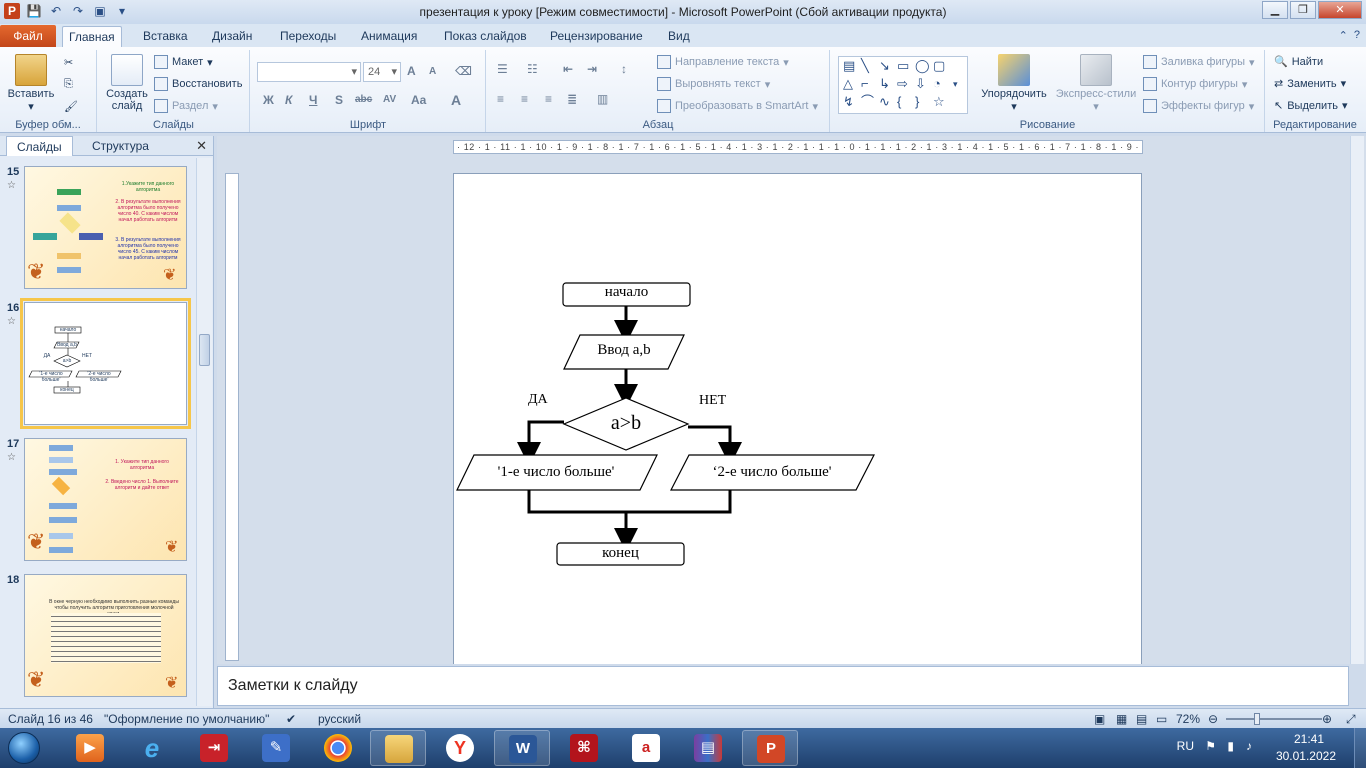 This screenshot has width=1366, height=768. Describe the element at coordinates (186, 106) in the screenshot. I see `section-button: Раздел ▾` at that location.